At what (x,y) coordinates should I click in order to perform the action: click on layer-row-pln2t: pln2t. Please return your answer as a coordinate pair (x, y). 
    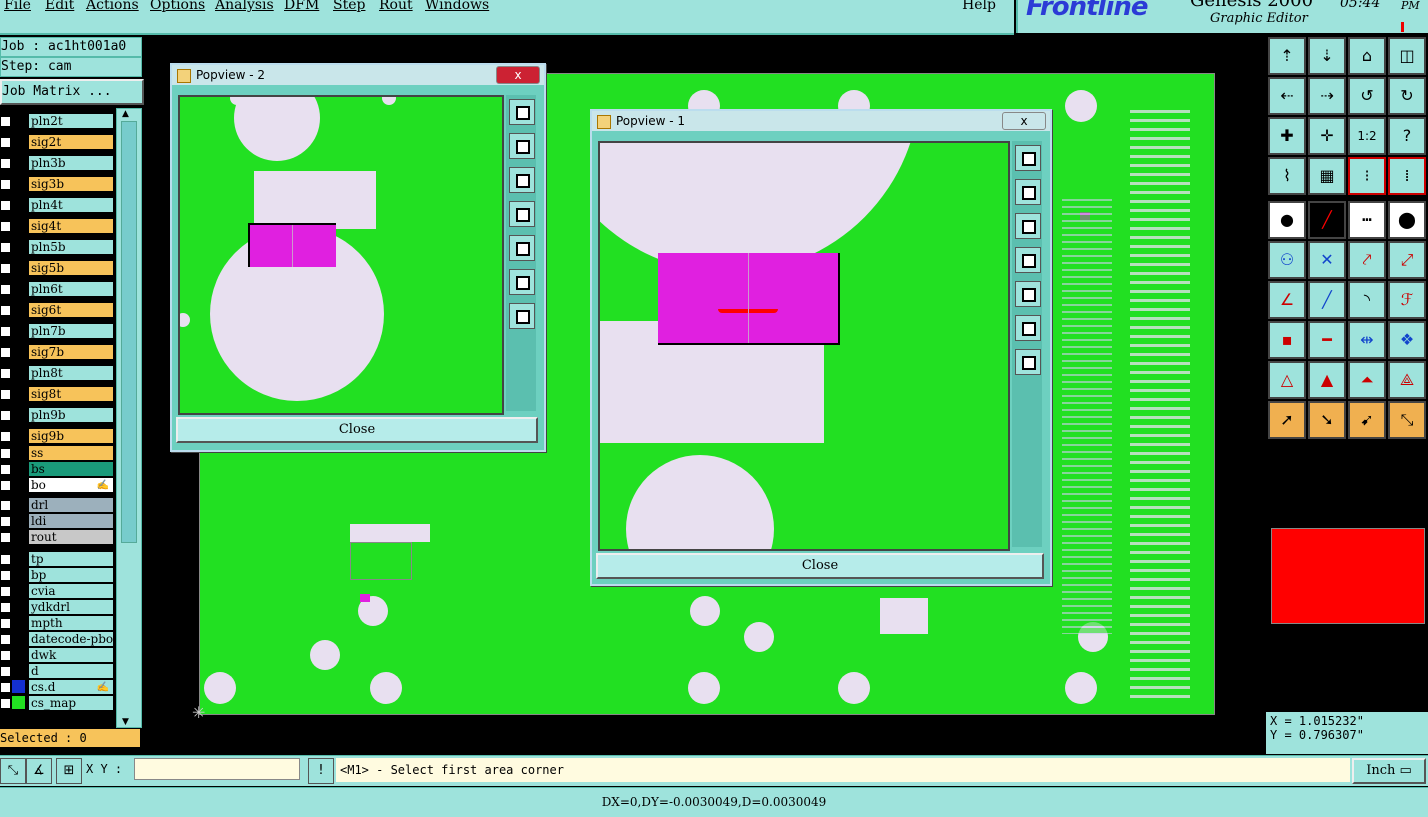
    Looking at the image, I should click on (57, 121).